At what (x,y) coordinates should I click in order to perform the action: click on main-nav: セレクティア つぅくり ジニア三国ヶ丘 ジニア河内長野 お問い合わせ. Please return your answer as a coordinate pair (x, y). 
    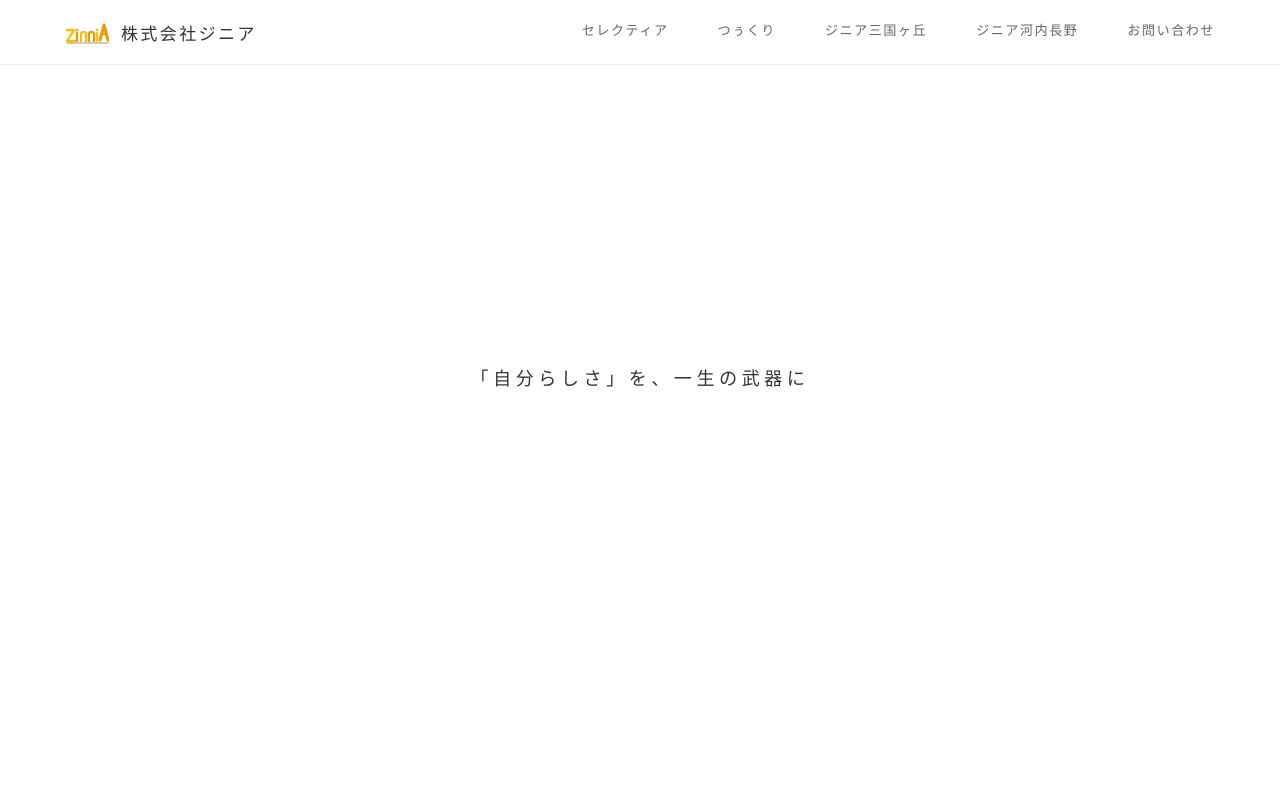
    Looking at the image, I should click on (898, 32).